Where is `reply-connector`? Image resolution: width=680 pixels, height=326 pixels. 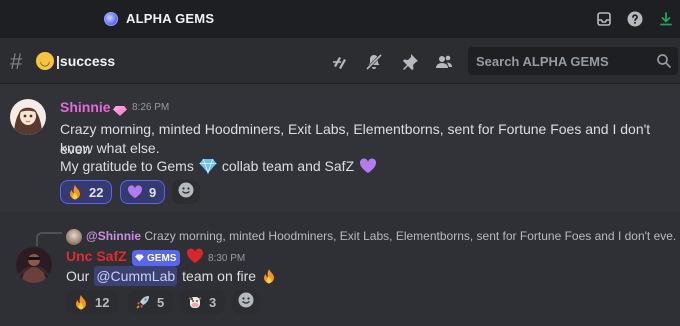
reply-connector is located at coordinates (49, 239).